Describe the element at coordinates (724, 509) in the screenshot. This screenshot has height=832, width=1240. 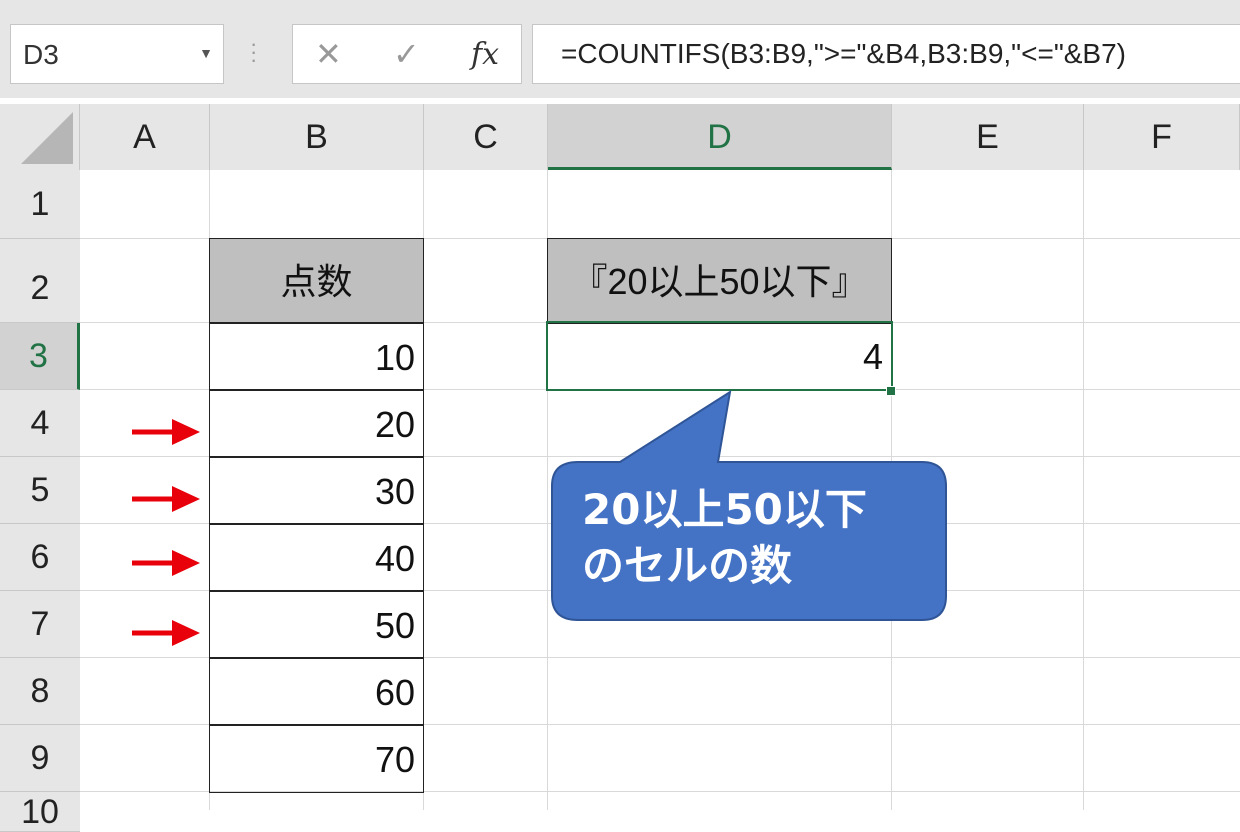
I see `callout-line-1: 20以上50以下` at that location.